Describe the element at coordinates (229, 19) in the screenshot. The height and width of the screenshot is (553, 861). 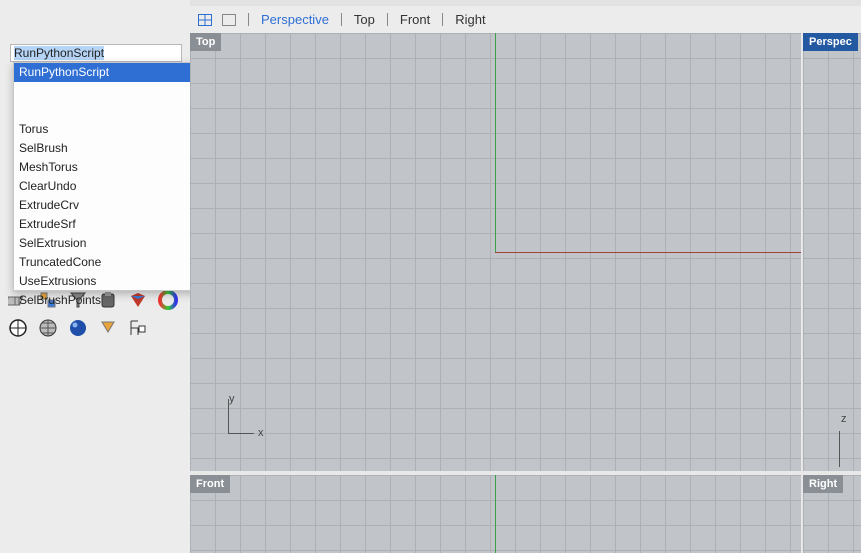
I see `single-viewport-icon` at that location.